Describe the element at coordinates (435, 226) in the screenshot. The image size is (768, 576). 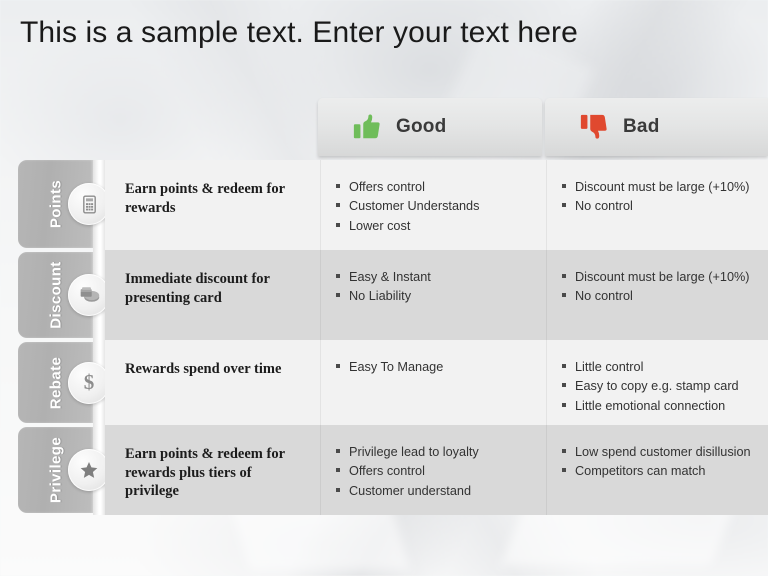
I see `list-item: Lower cost` at that location.